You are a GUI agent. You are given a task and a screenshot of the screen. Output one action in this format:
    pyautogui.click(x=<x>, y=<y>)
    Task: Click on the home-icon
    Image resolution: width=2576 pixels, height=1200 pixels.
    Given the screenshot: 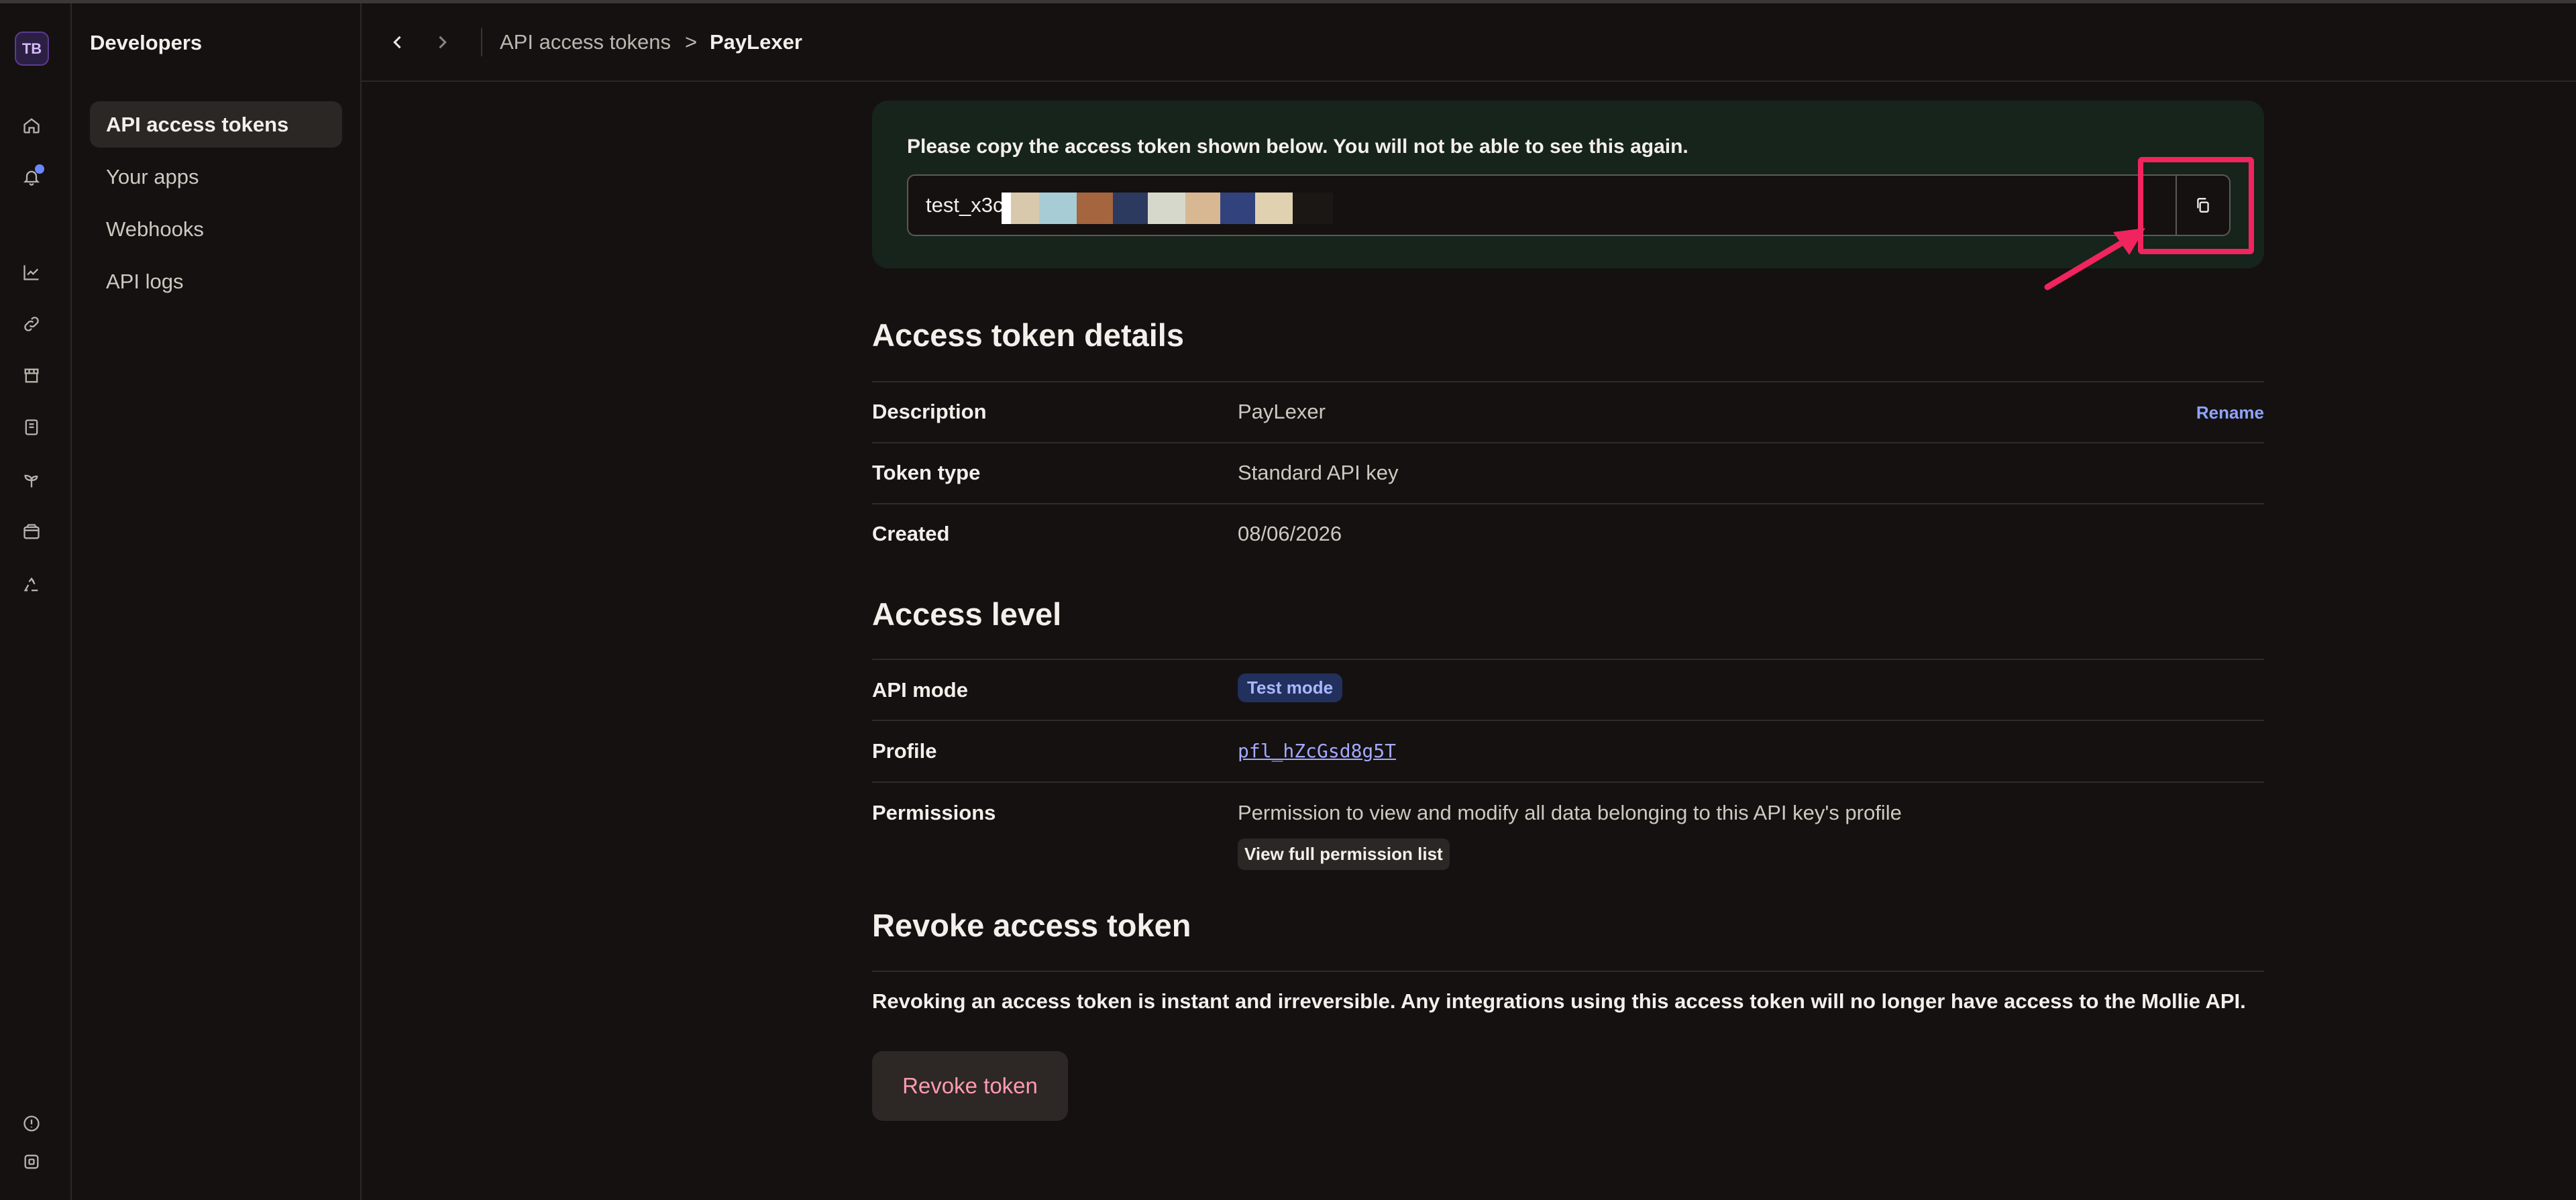 What is the action you would take?
    pyautogui.click(x=31, y=125)
    